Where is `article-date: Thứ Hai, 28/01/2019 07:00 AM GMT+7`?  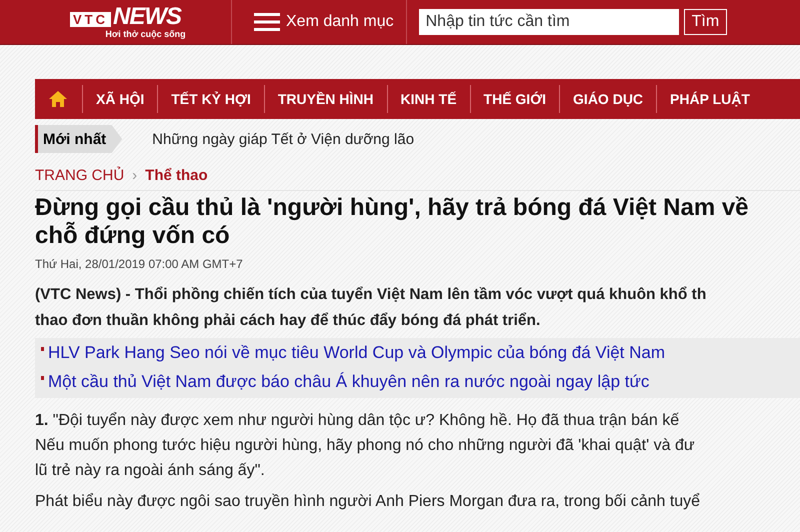
article-date: Thứ Hai, 28/01/2019 07:00 AM GMT+7 is located at coordinates (139, 264).